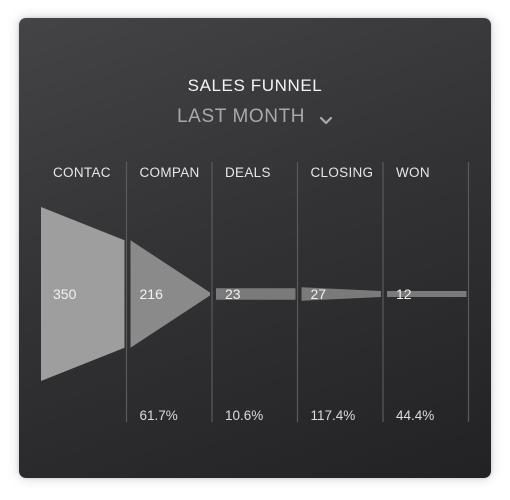 The width and height of the screenshot is (510, 500). What do you see at coordinates (248, 172) in the screenshot?
I see `stage-label-deals: DEALS` at bounding box center [248, 172].